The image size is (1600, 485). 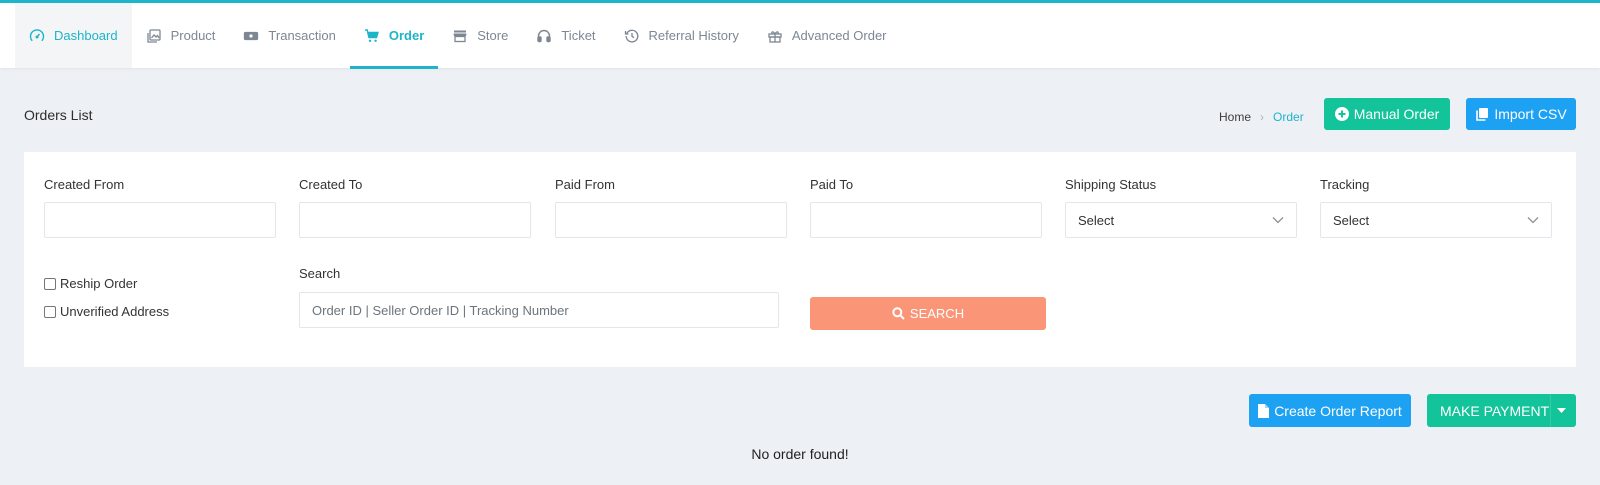 I want to click on manual-order-label: Manual Order, so click(x=1396, y=114).